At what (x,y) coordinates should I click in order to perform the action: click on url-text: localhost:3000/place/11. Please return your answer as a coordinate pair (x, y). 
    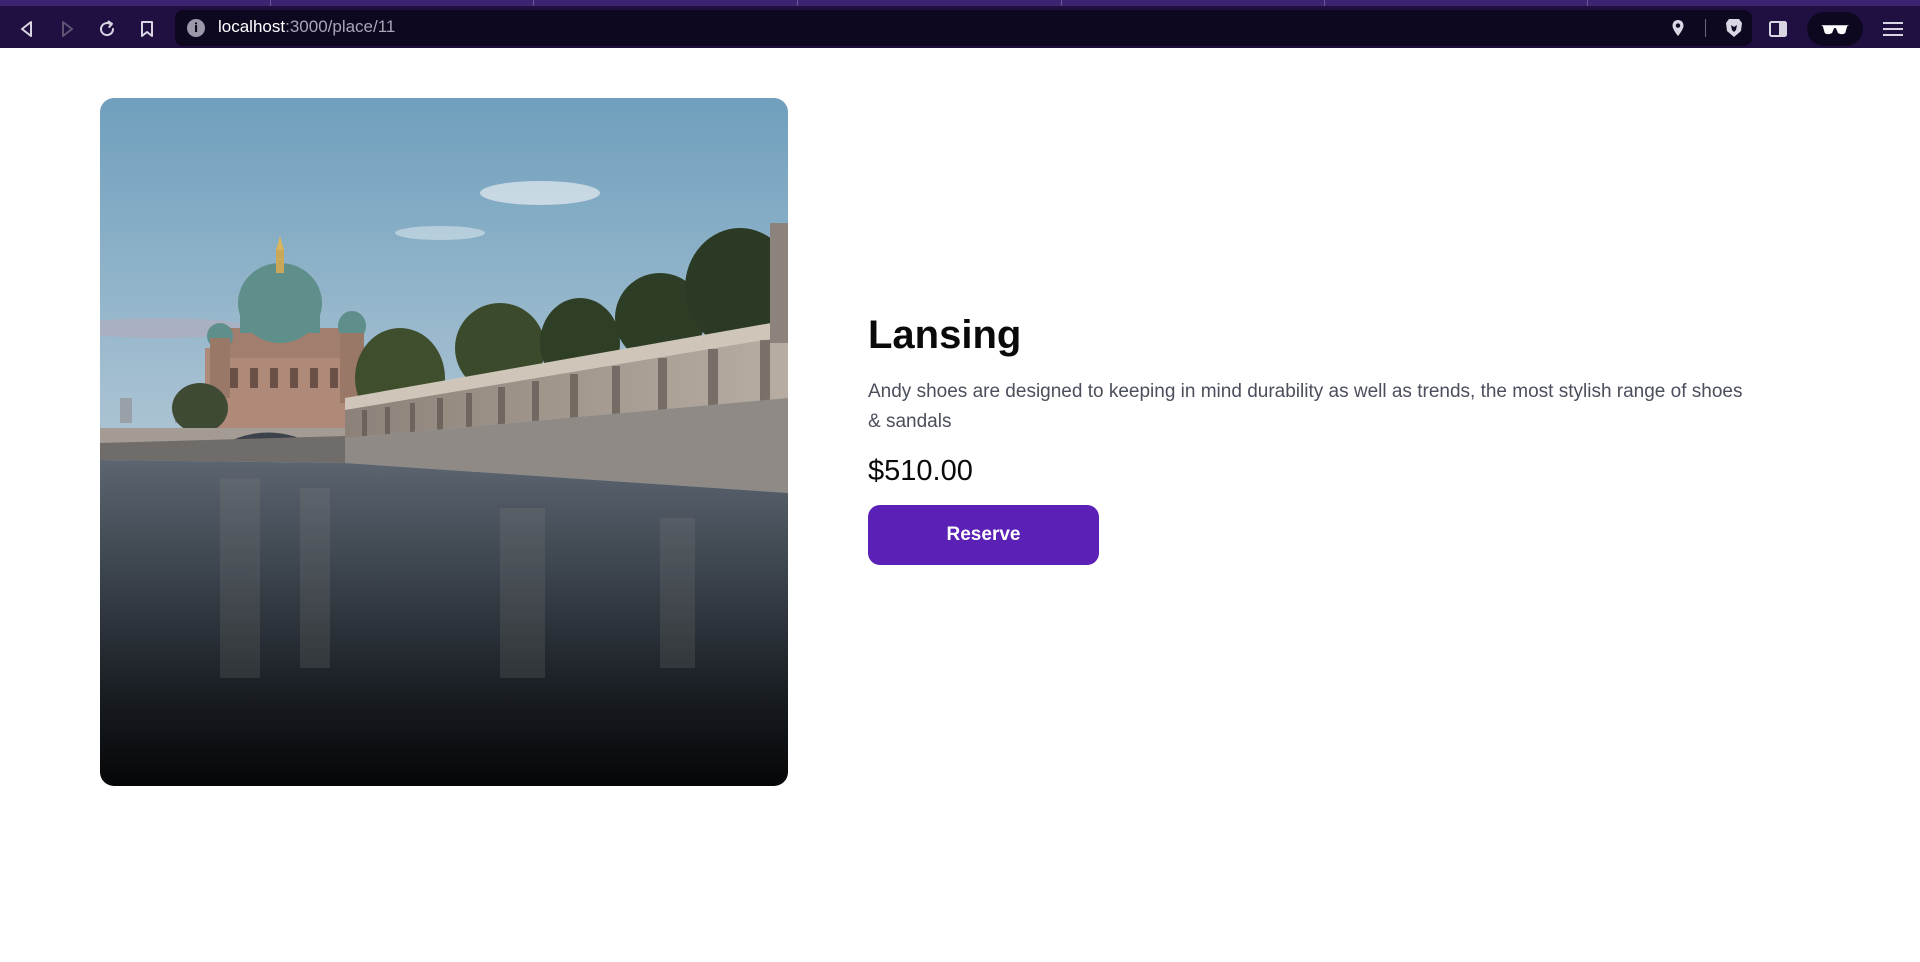
    Looking at the image, I should click on (306, 27).